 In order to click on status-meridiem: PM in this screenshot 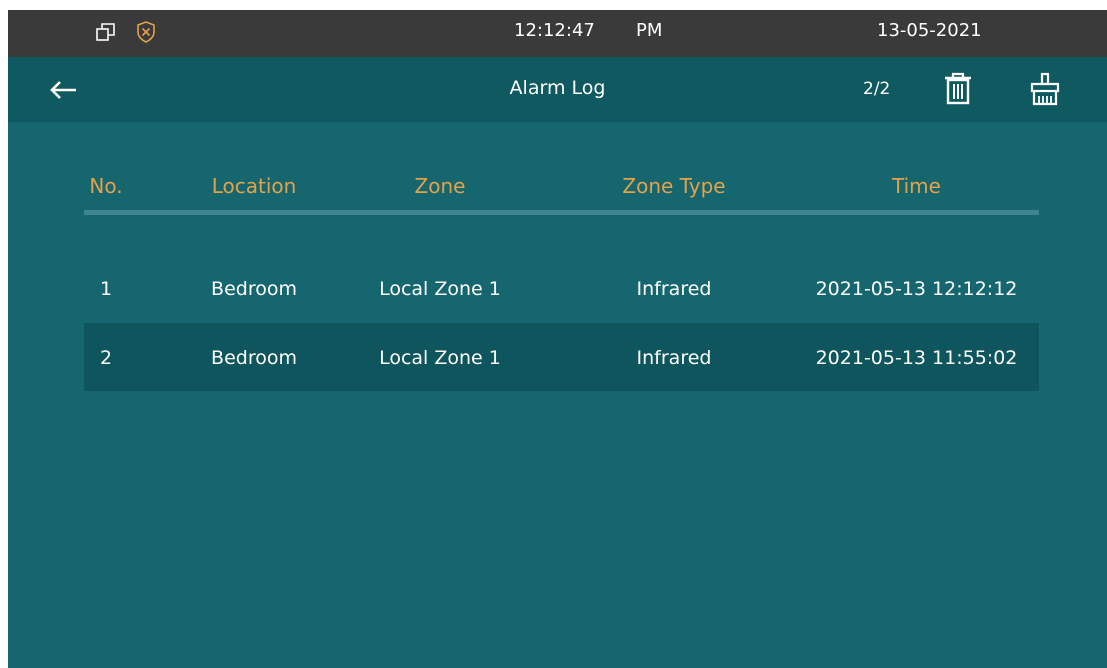, I will do `click(649, 30)`.